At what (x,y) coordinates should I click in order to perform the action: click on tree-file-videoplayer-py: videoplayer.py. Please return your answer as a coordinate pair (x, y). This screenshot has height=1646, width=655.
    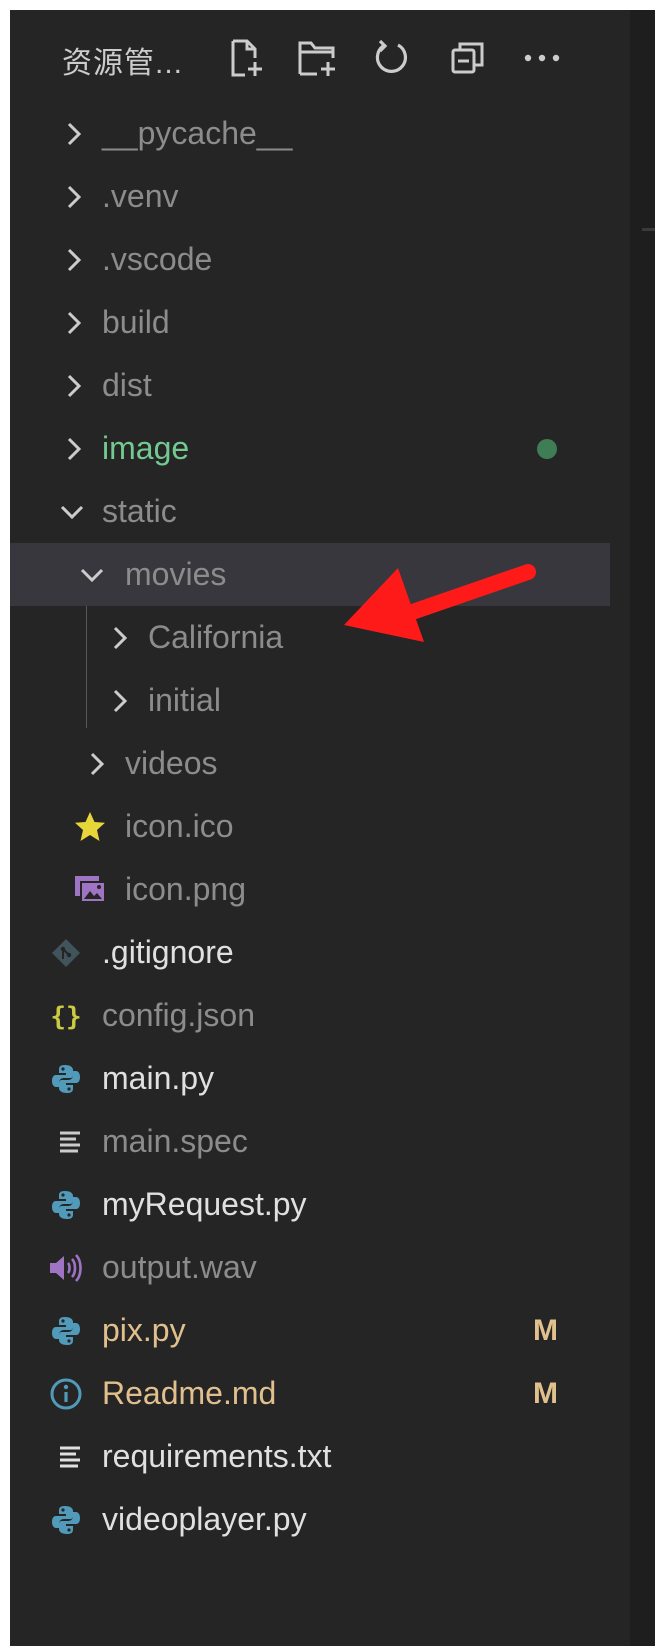
    Looking at the image, I should click on (310, 1519).